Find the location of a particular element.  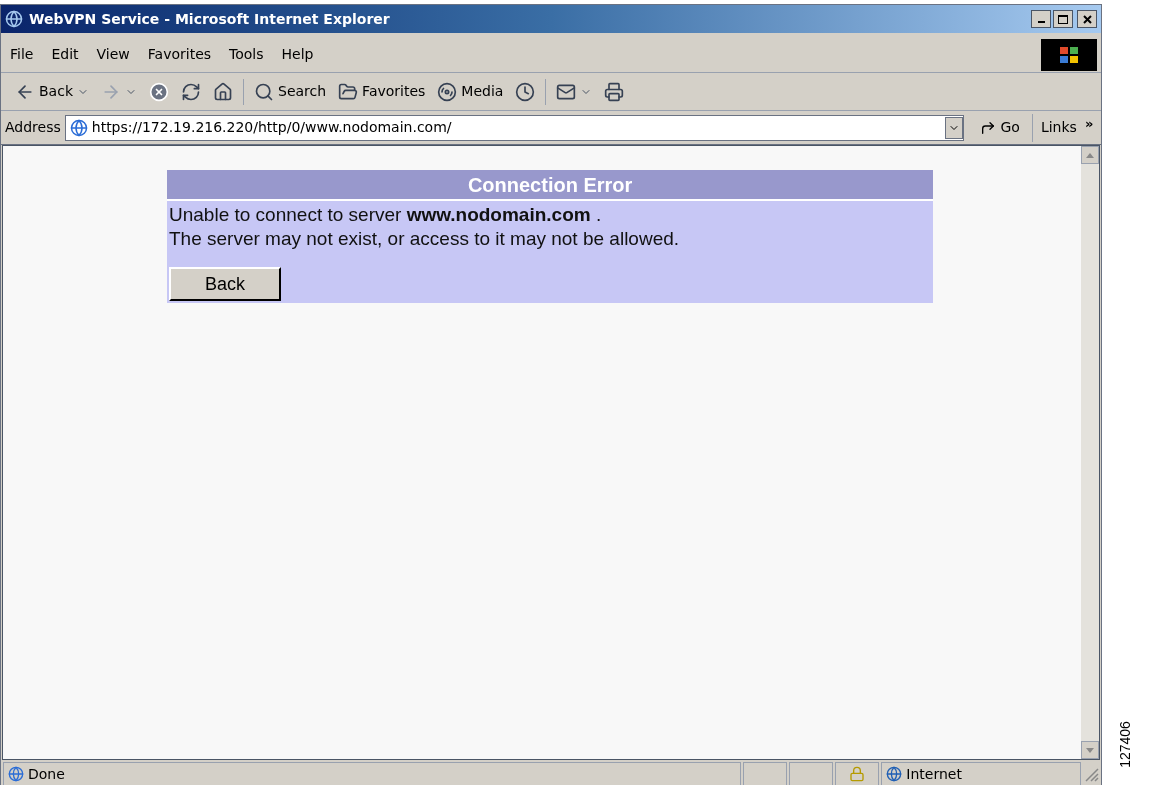

refresh-icon is located at coordinates (191, 91).